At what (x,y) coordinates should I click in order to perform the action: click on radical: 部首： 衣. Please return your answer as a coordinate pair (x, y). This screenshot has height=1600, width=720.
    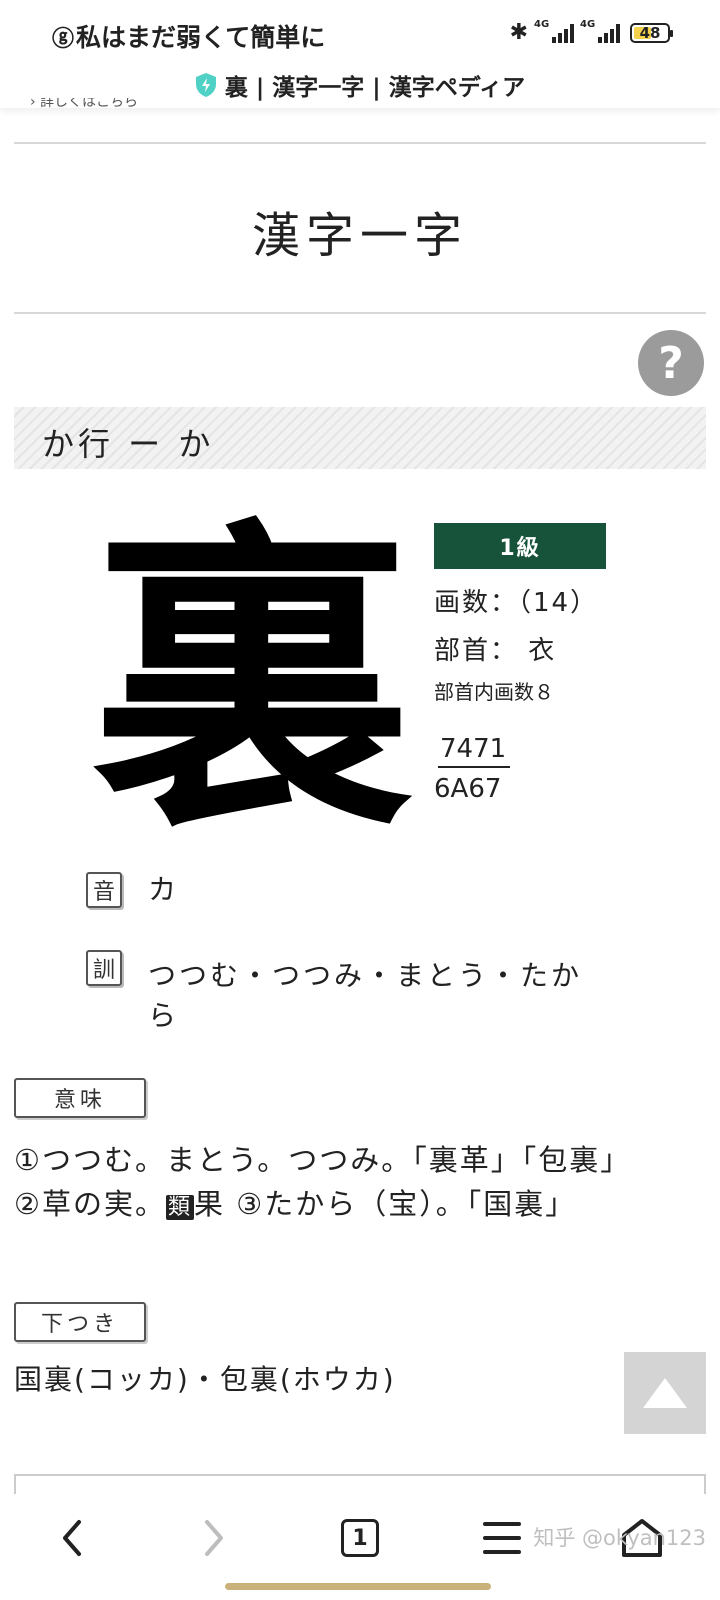
    Looking at the image, I should click on (495, 648).